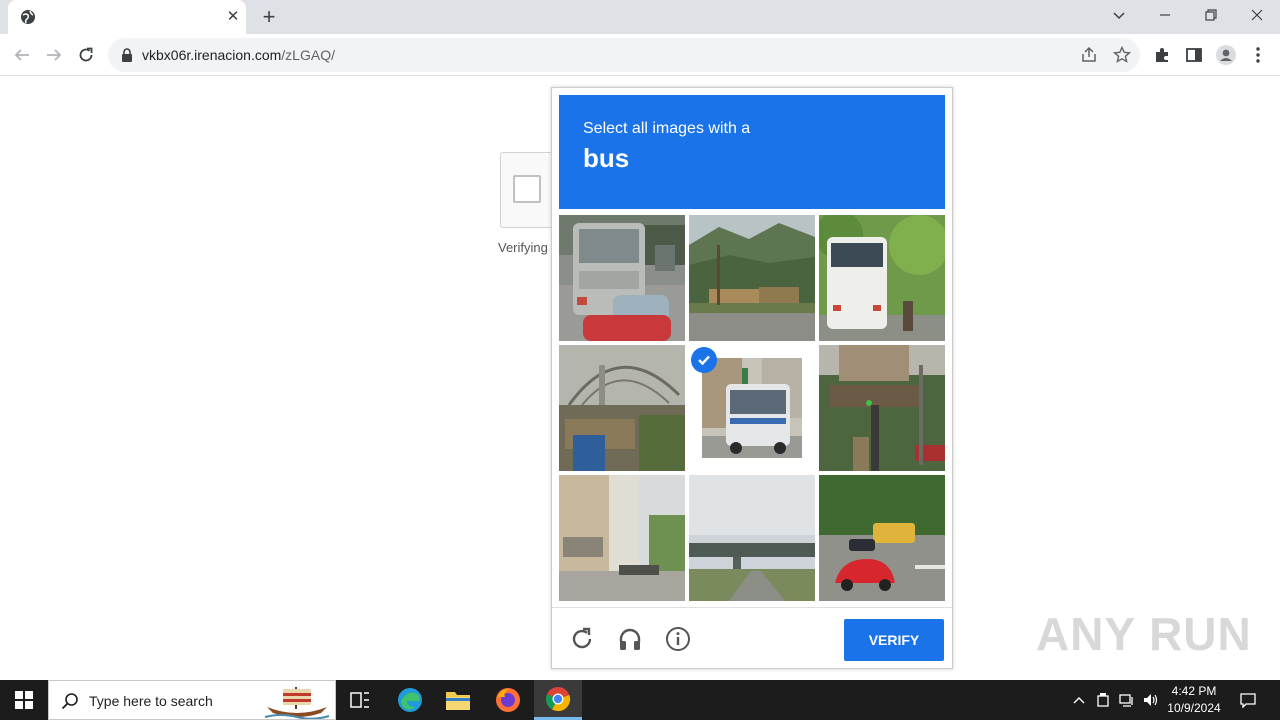  I want to click on clock-time: 4:42 PM, so click(1194, 691).